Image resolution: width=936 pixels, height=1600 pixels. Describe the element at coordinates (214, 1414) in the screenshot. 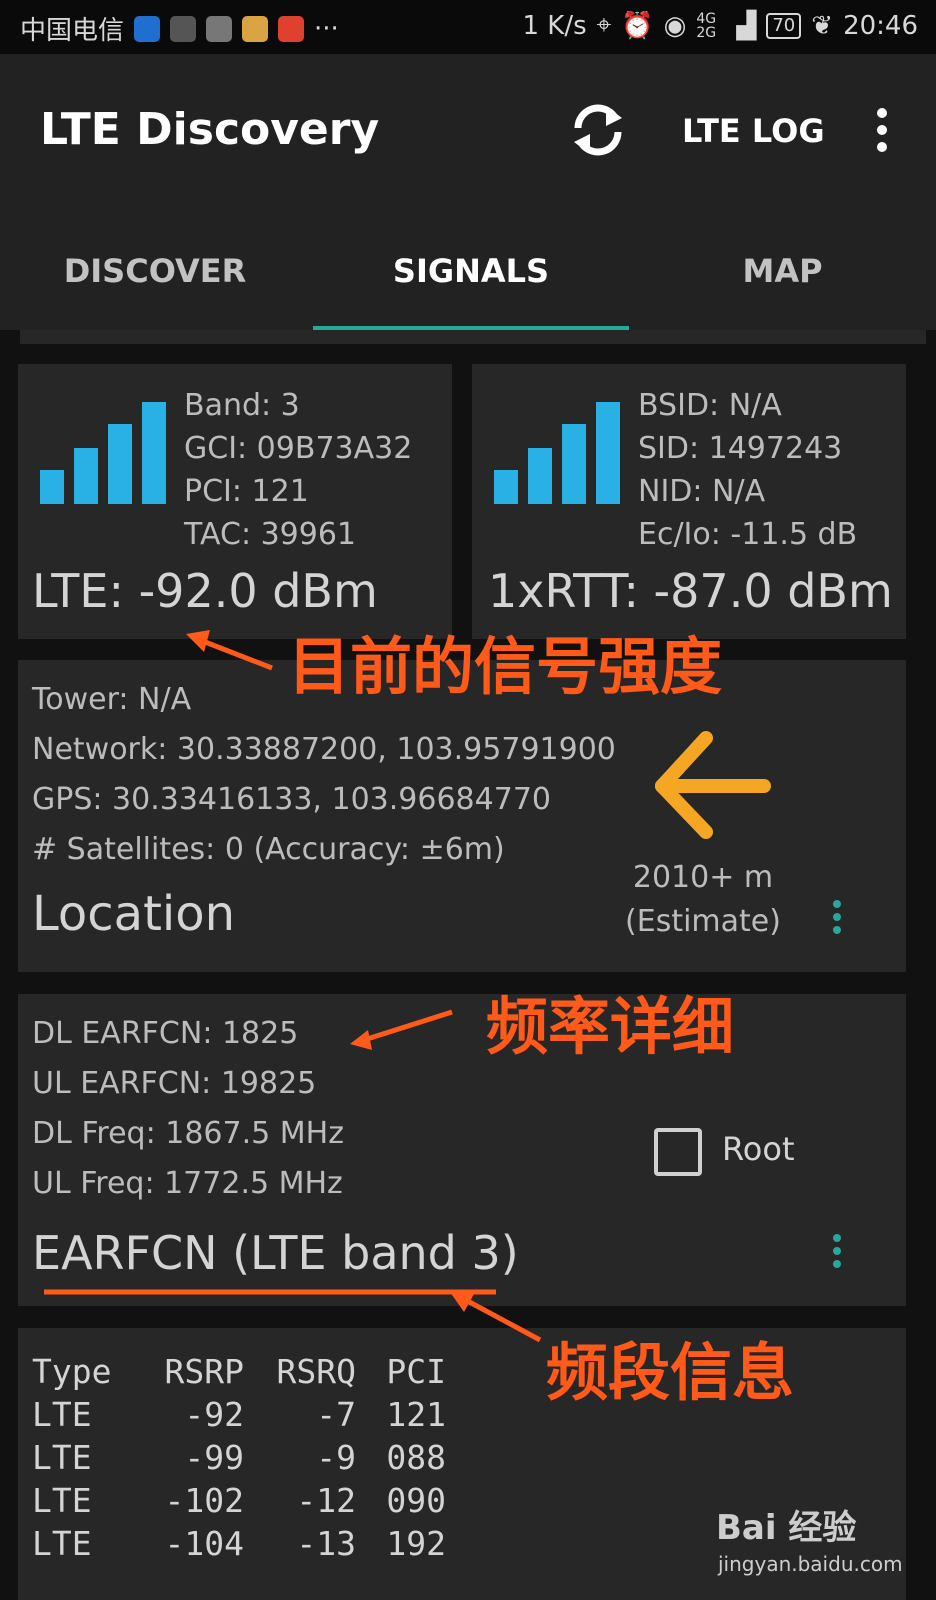

I see `cell-rsrp: -92` at that location.